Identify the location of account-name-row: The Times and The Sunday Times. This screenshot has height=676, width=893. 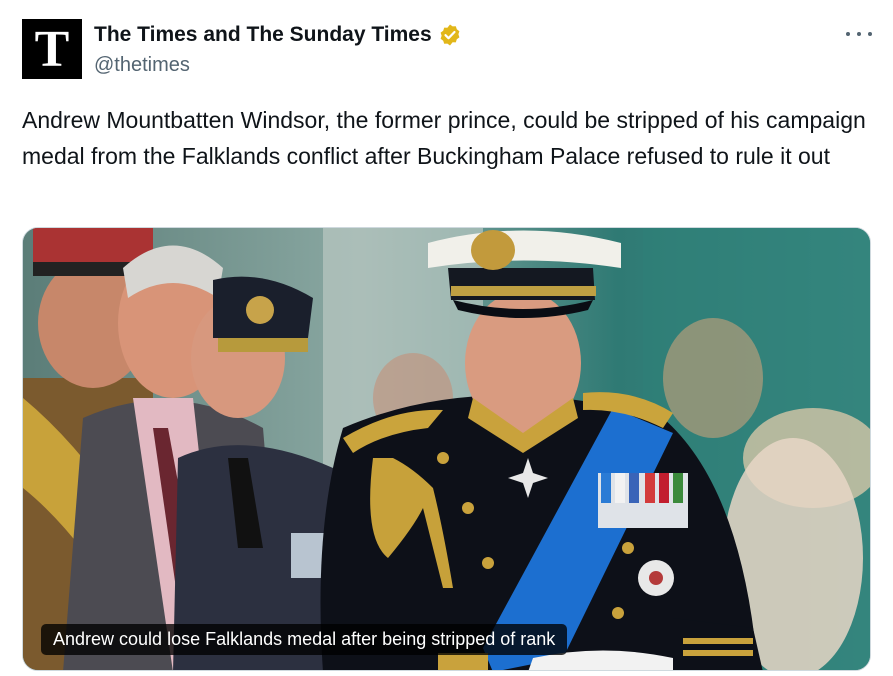
(278, 35).